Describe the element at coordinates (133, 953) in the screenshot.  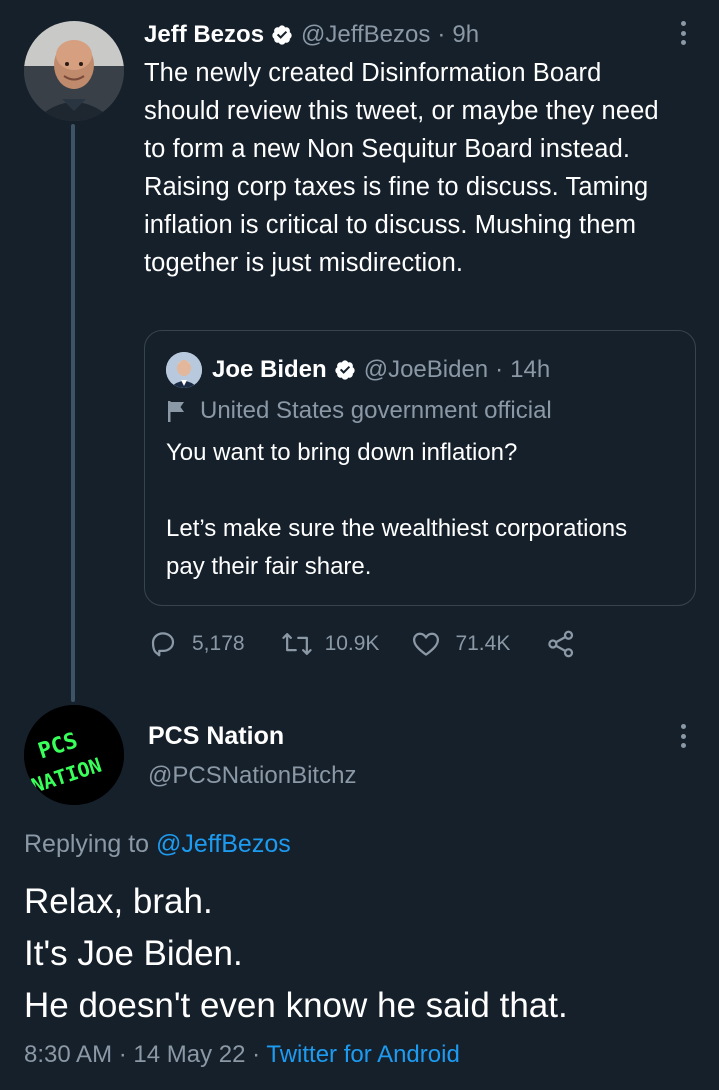
I see `reply-text-line: It's Joe Biden.` at that location.